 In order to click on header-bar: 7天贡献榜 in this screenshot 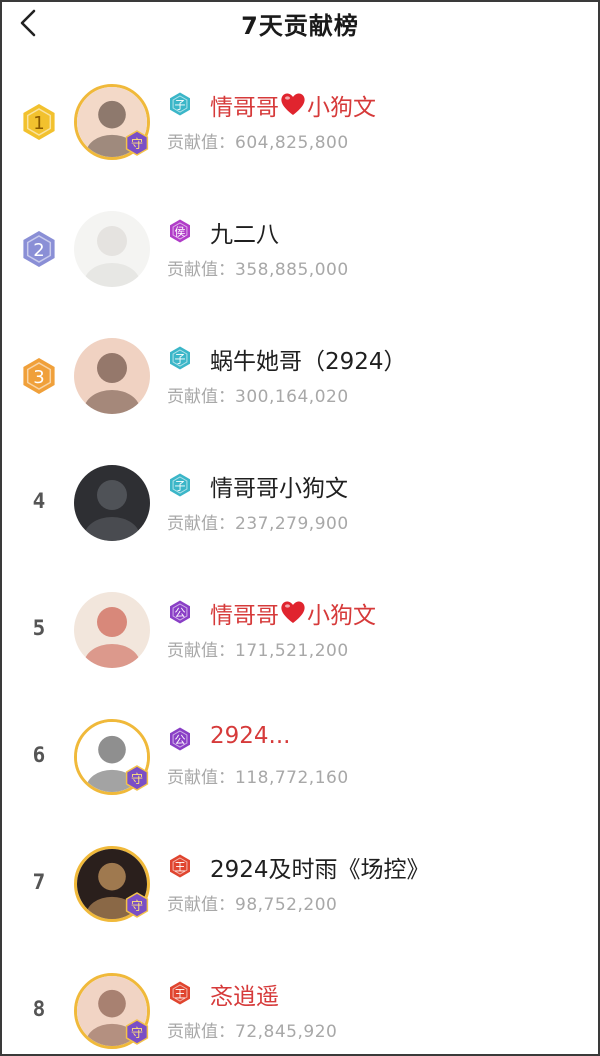, I will do `click(300, 23)`.